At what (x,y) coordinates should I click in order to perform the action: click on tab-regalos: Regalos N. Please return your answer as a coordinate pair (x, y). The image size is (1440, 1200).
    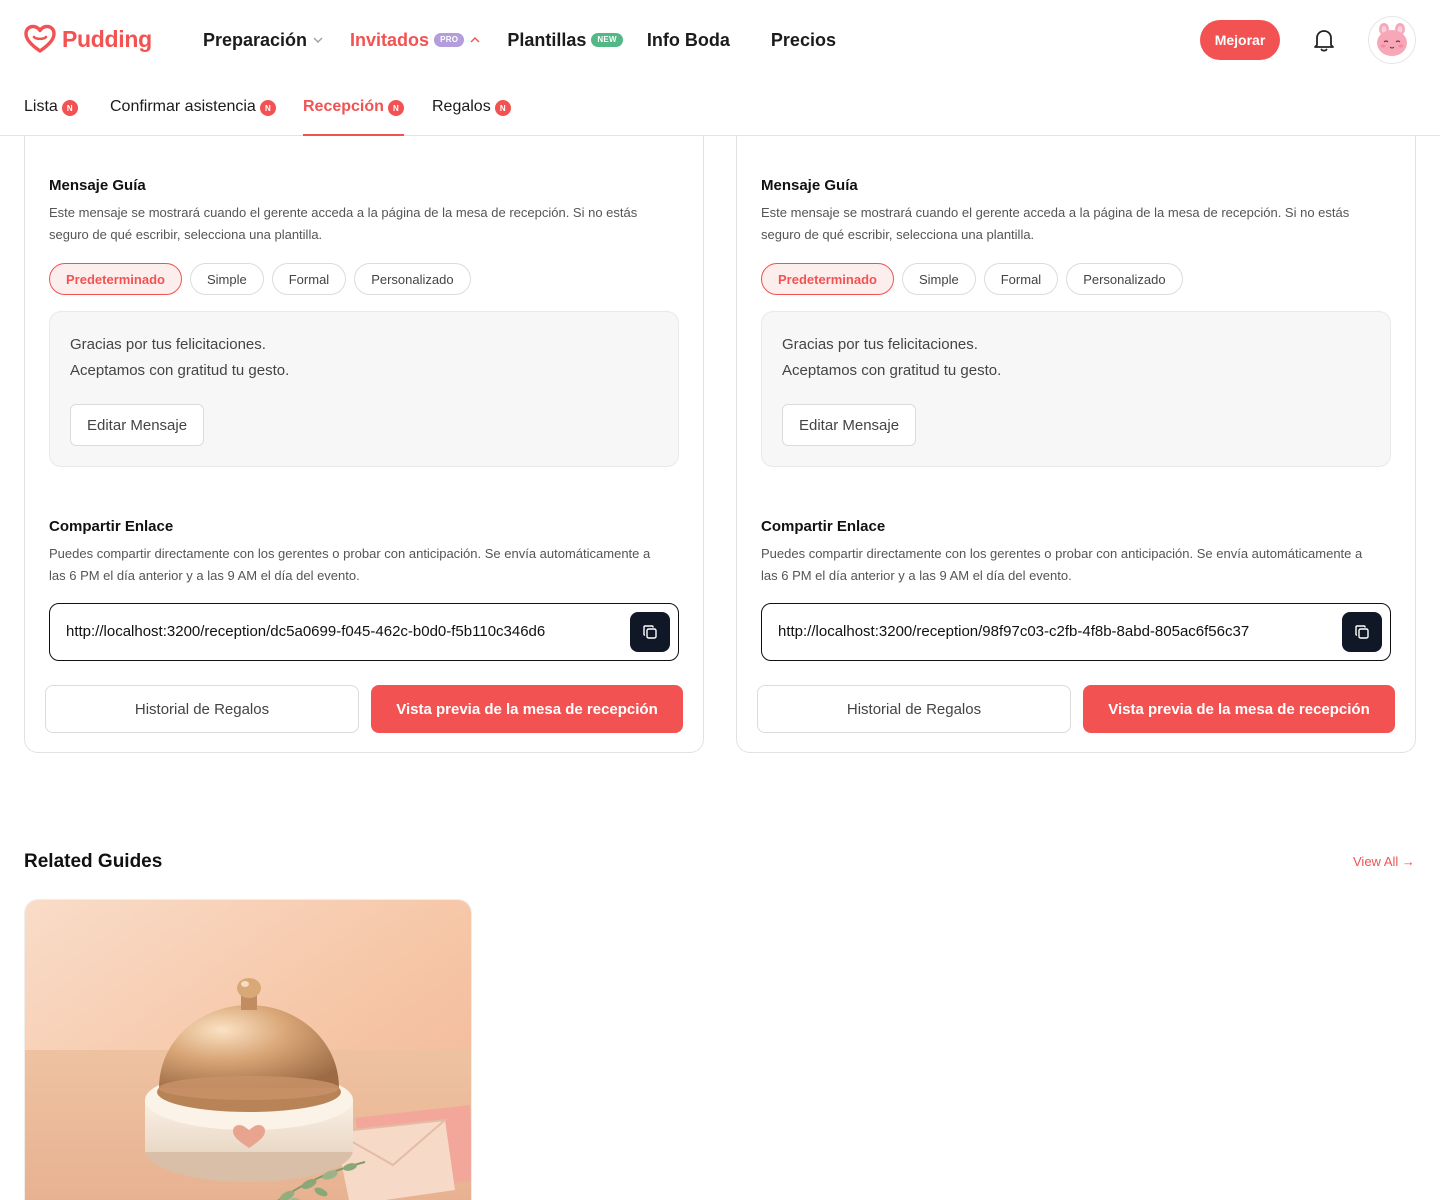
    Looking at the image, I should click on (471, 117).